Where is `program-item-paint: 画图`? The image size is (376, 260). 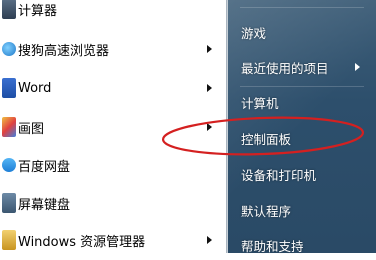 program-item-paint: 画图 is located at coordinates (113, 127).